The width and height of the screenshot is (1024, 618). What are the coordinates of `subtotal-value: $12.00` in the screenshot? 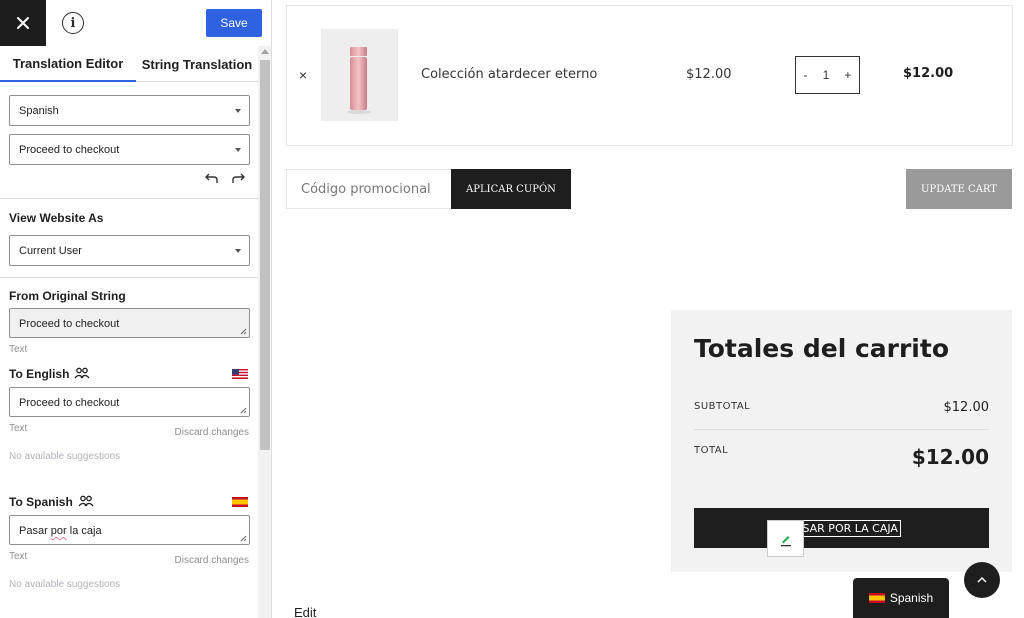 It's located at (966, 407).